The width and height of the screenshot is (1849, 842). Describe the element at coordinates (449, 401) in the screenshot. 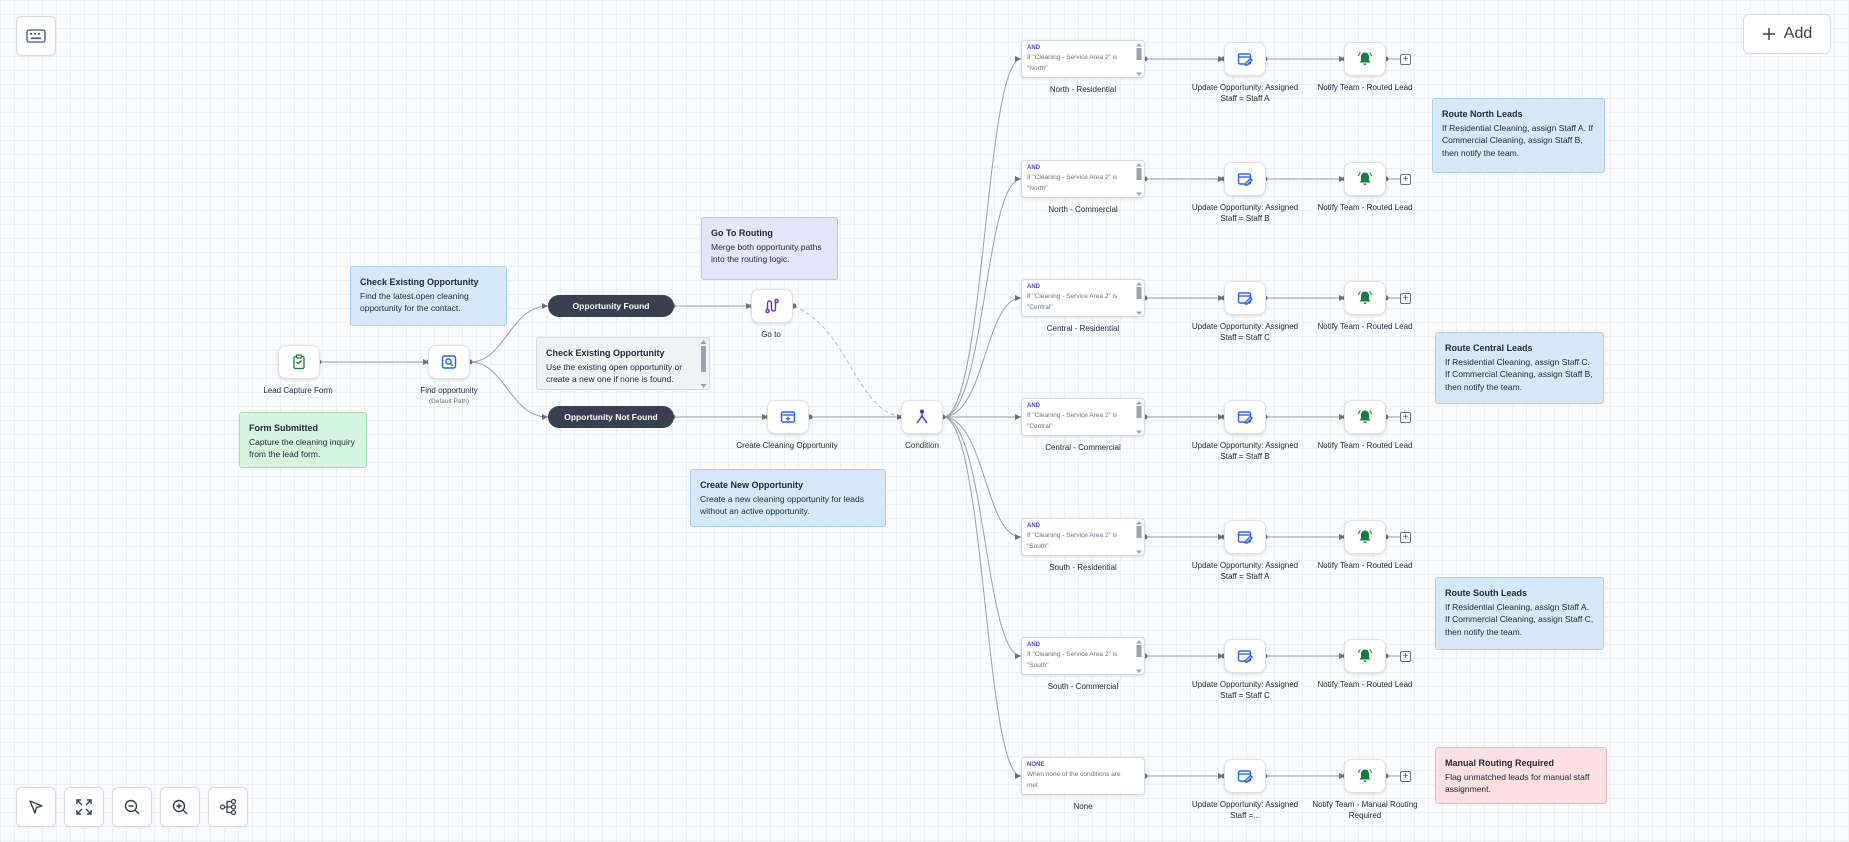

I see `find-opportunity-subtitle: (Default Path)` at that location.